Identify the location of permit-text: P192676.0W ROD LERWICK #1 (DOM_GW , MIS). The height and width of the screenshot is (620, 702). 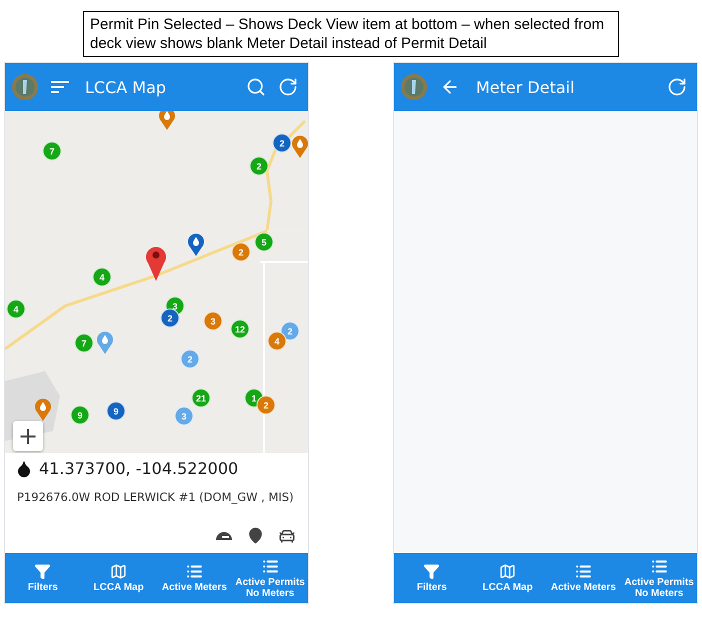
(155, 496).